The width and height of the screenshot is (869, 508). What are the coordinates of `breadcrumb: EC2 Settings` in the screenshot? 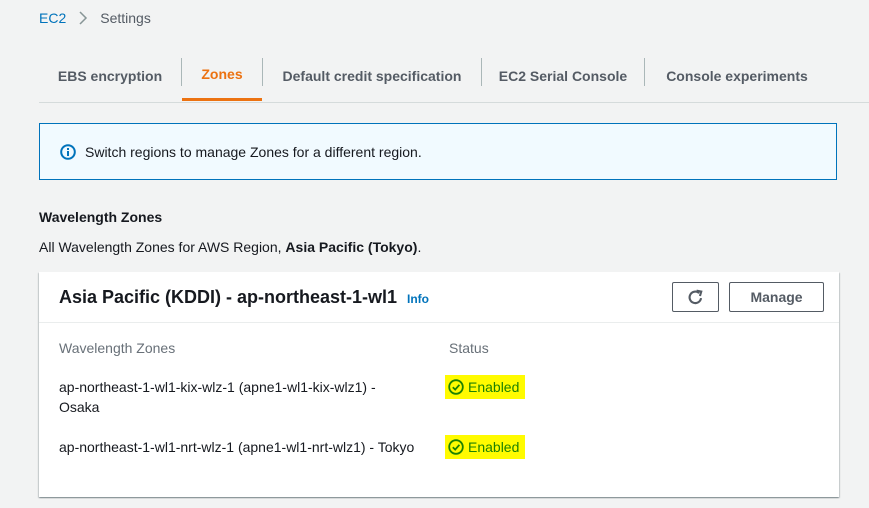 It's located at (95, 18).